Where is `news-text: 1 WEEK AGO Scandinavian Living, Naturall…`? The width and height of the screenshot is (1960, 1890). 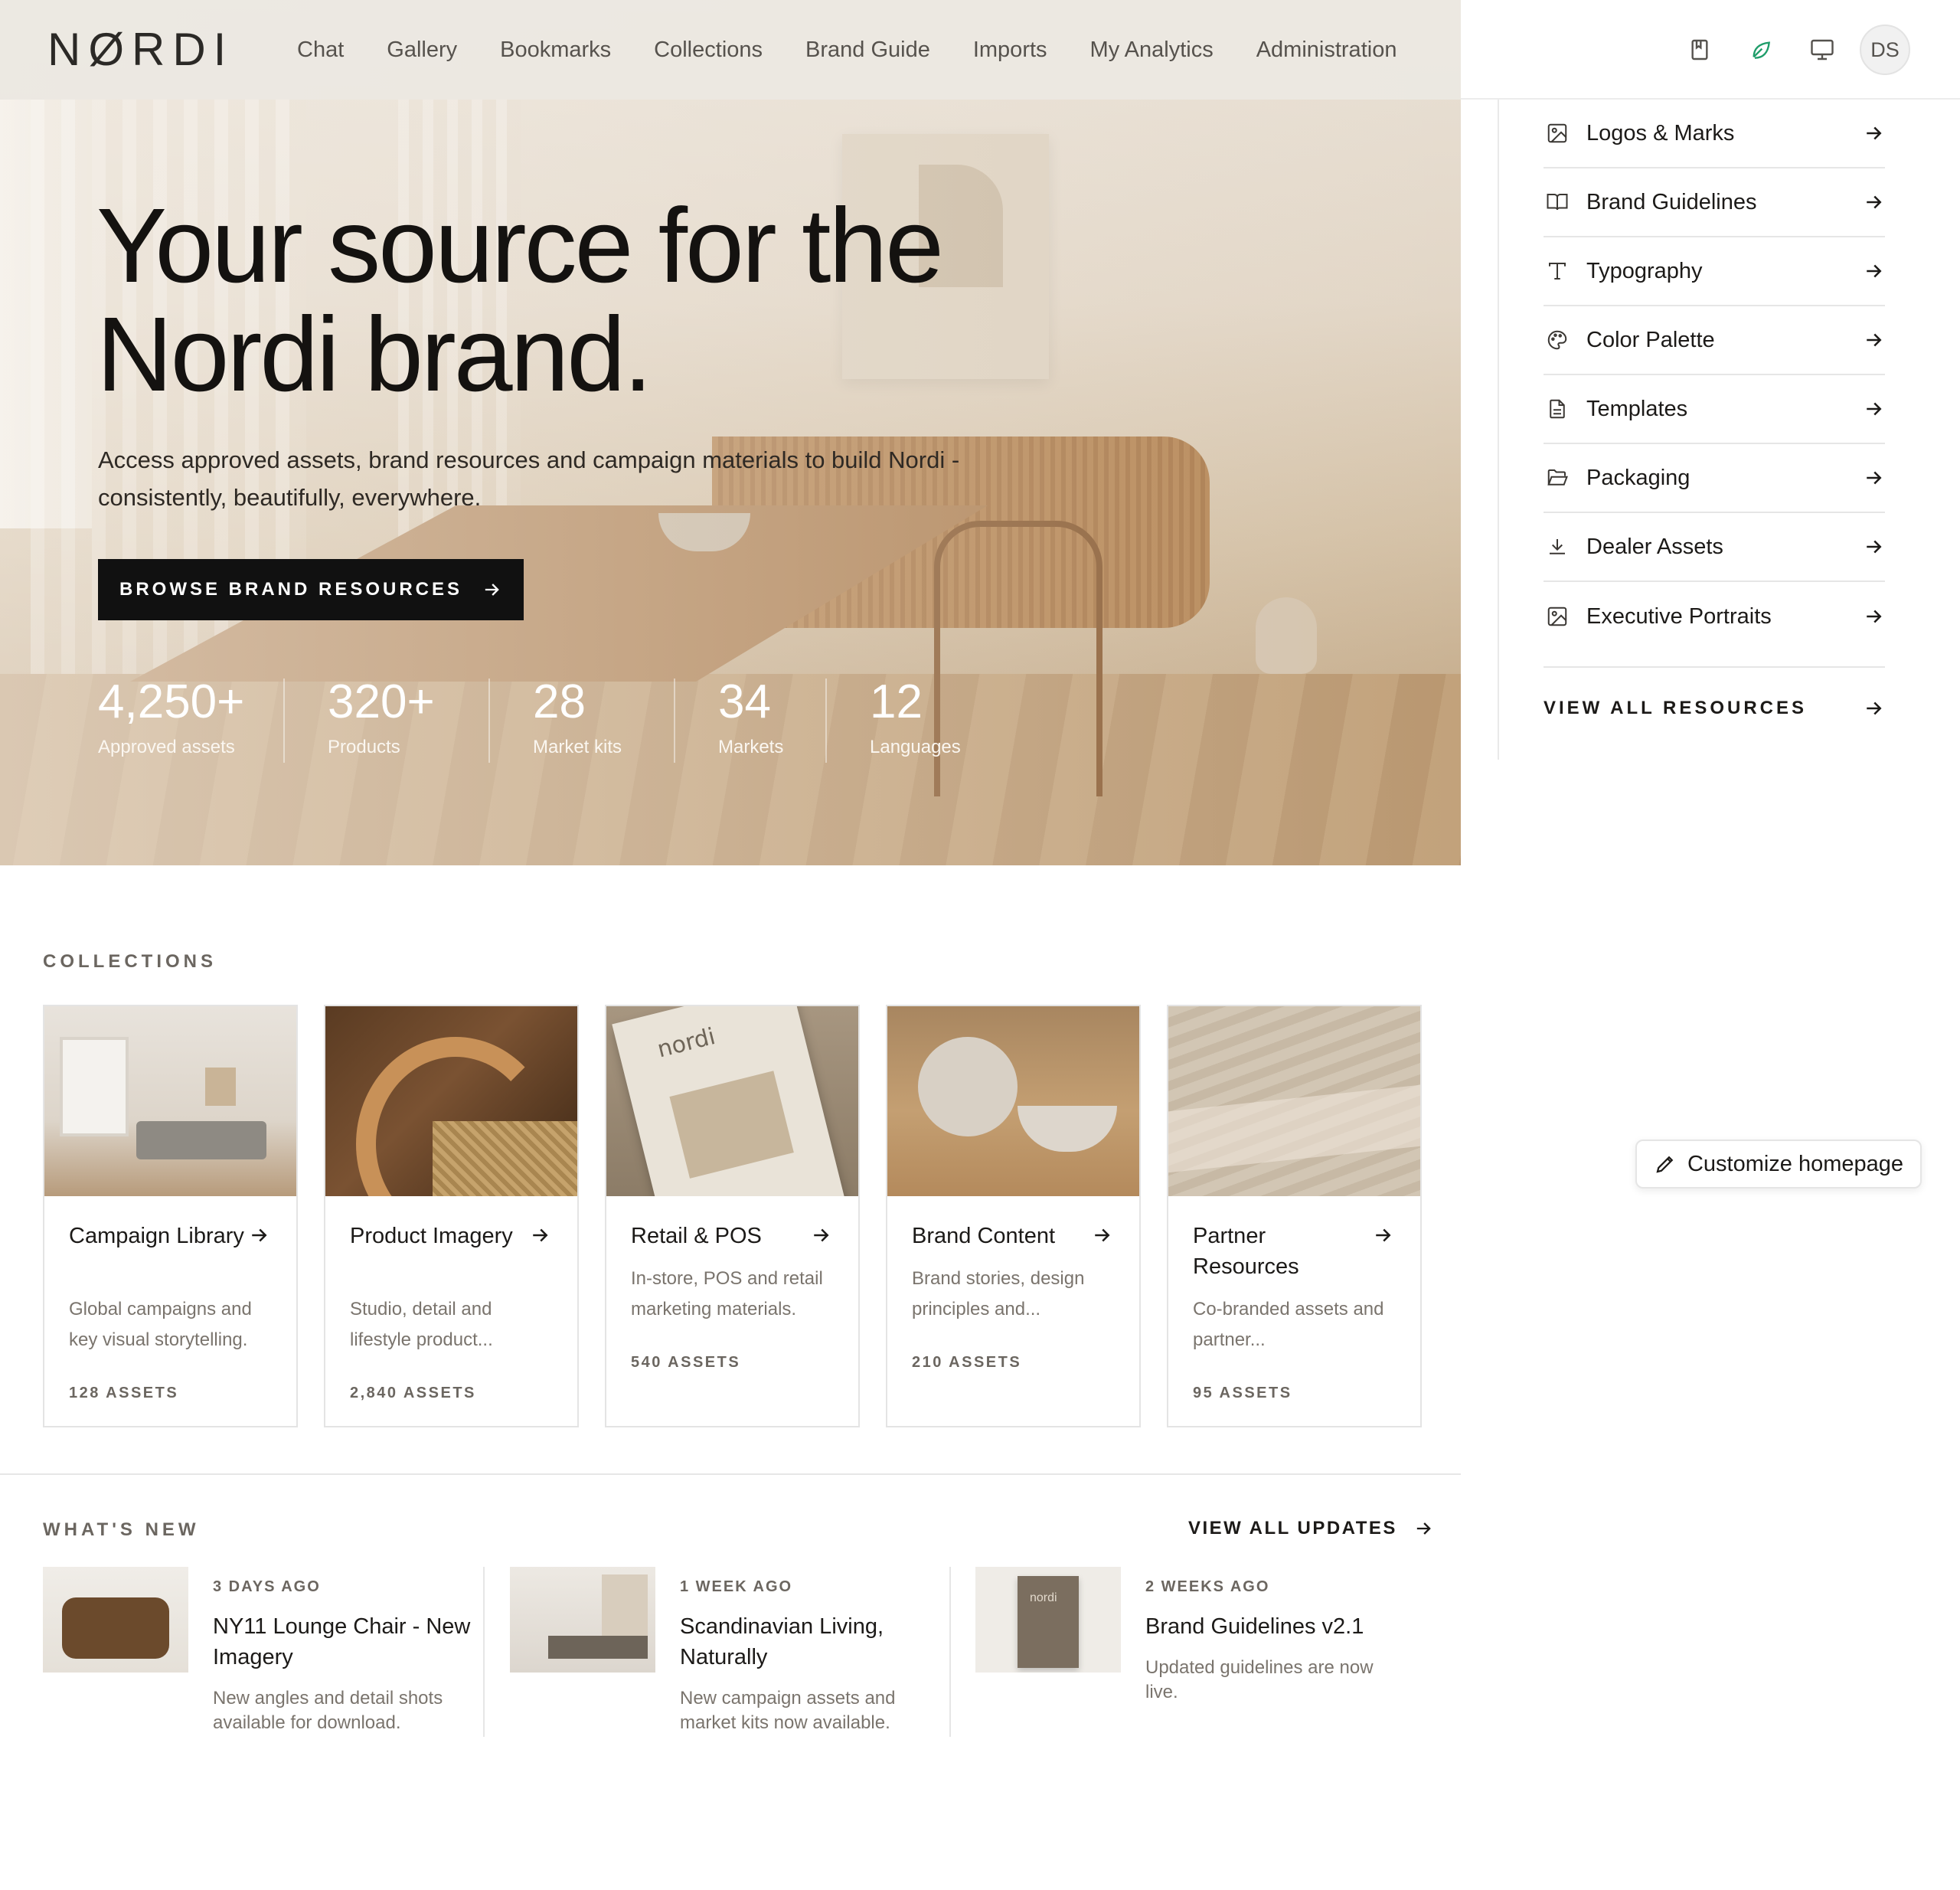 news-text: 1 WEEK AGO Scandinavian Living, Naturall… is located at coordinates (810, 1652).